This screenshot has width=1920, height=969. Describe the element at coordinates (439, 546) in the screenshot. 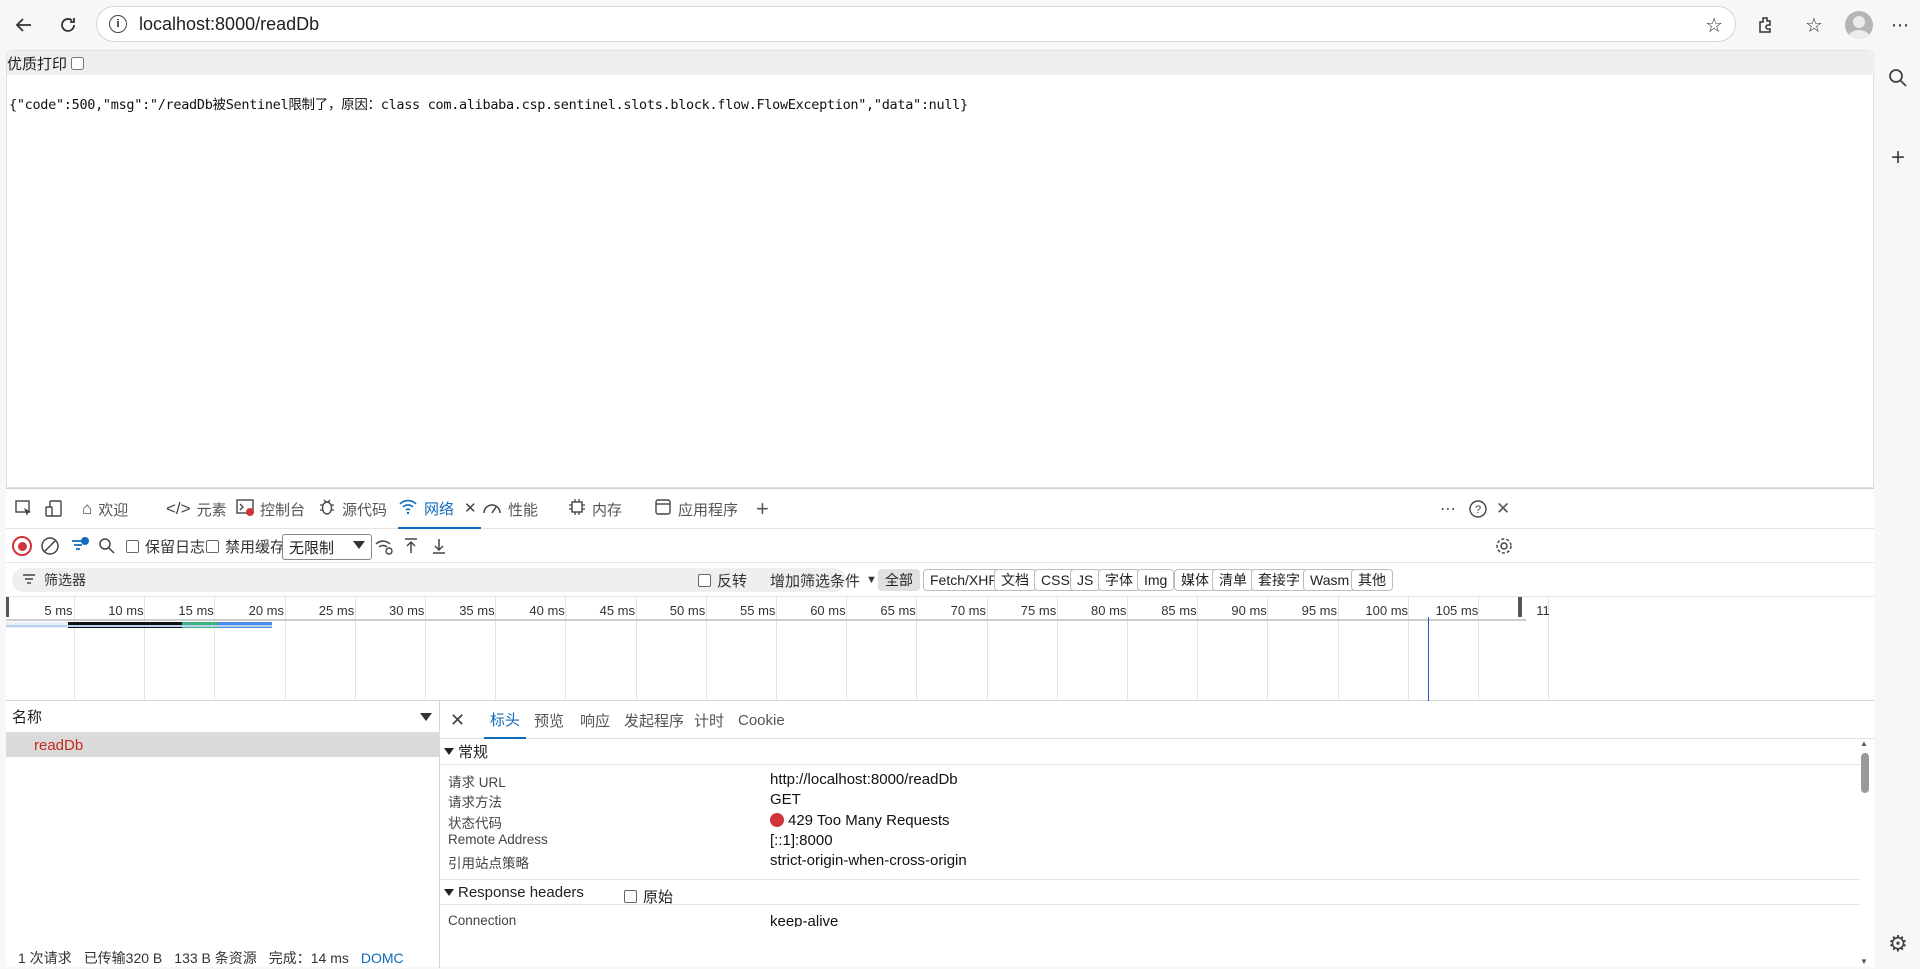

I see `export-har-icon` at that location.